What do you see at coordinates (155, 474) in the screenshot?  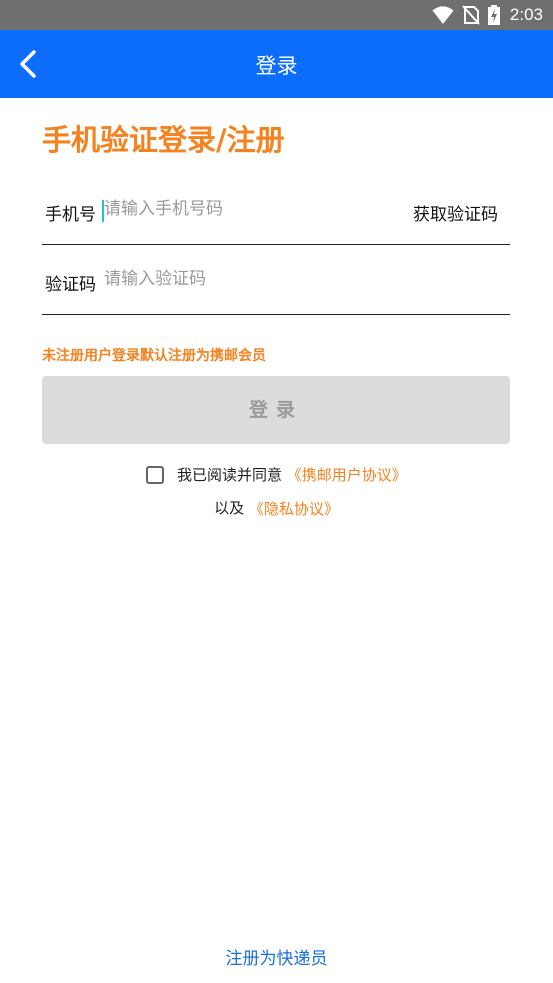 I see `agree-checkbox` at bounding box center [155, 474].